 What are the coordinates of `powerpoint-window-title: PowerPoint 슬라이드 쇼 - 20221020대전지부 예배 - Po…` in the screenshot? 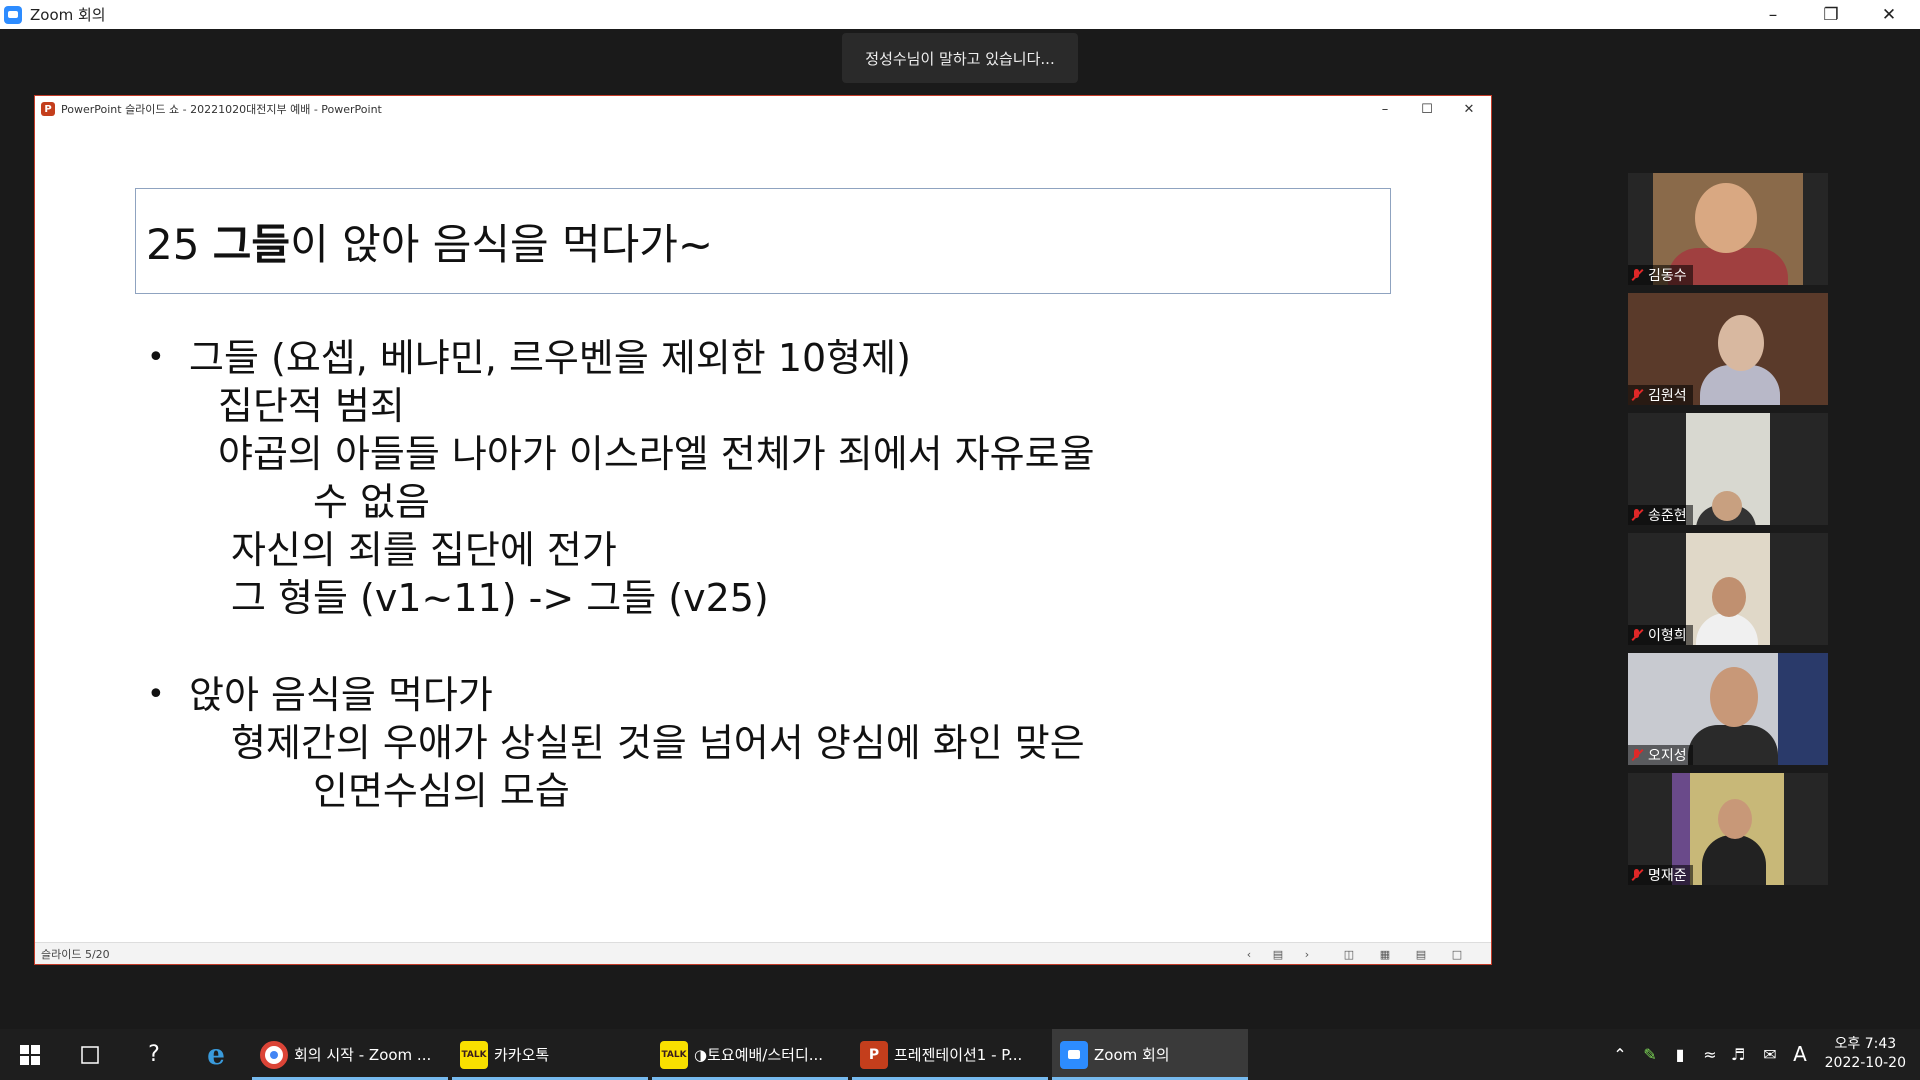 It's located at (221, 109).